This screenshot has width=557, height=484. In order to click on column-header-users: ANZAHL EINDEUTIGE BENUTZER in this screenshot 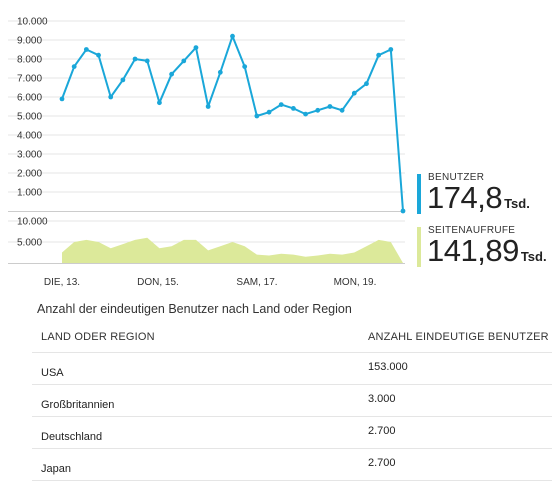, I will do `click(458, 337)`.